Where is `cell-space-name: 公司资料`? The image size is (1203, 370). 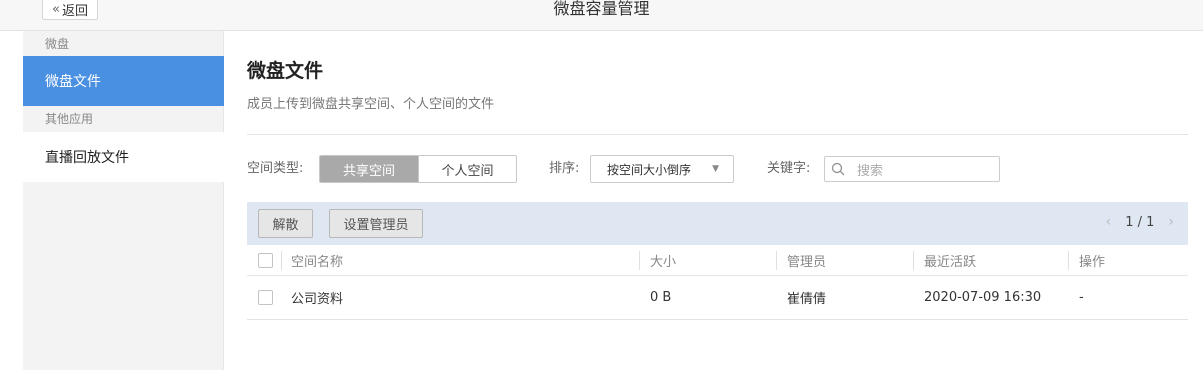 cell-space-name: 公司资料 is located at coordinates (317, 299).